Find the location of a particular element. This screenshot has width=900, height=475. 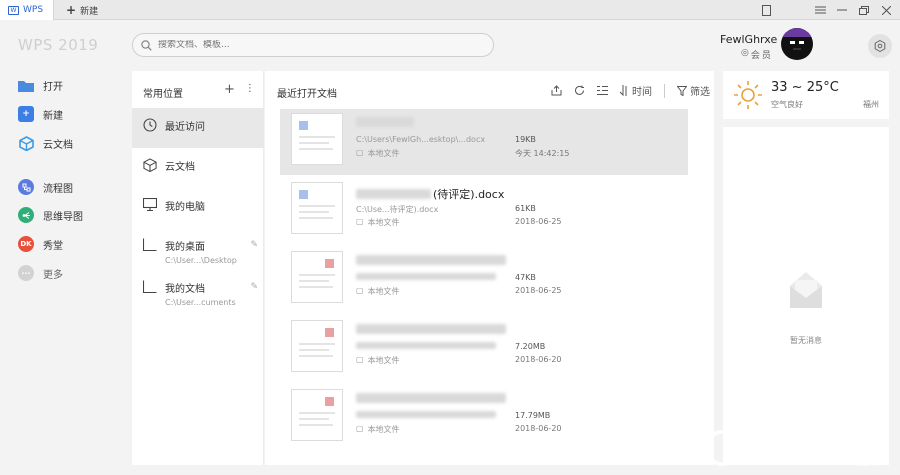

wps-logo-icon: W is located at coordinates (13, 10).